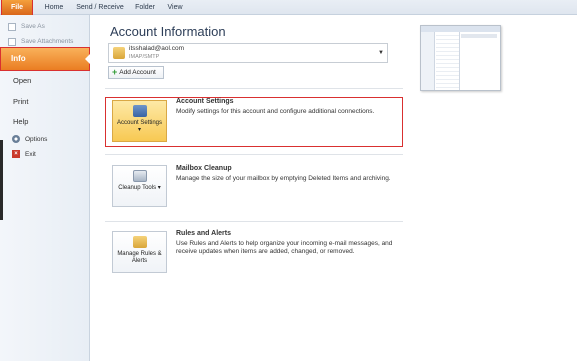  Describe the element at coordinates (168, 31) in the screenshot. I see `page-title: Account Information` at that location.